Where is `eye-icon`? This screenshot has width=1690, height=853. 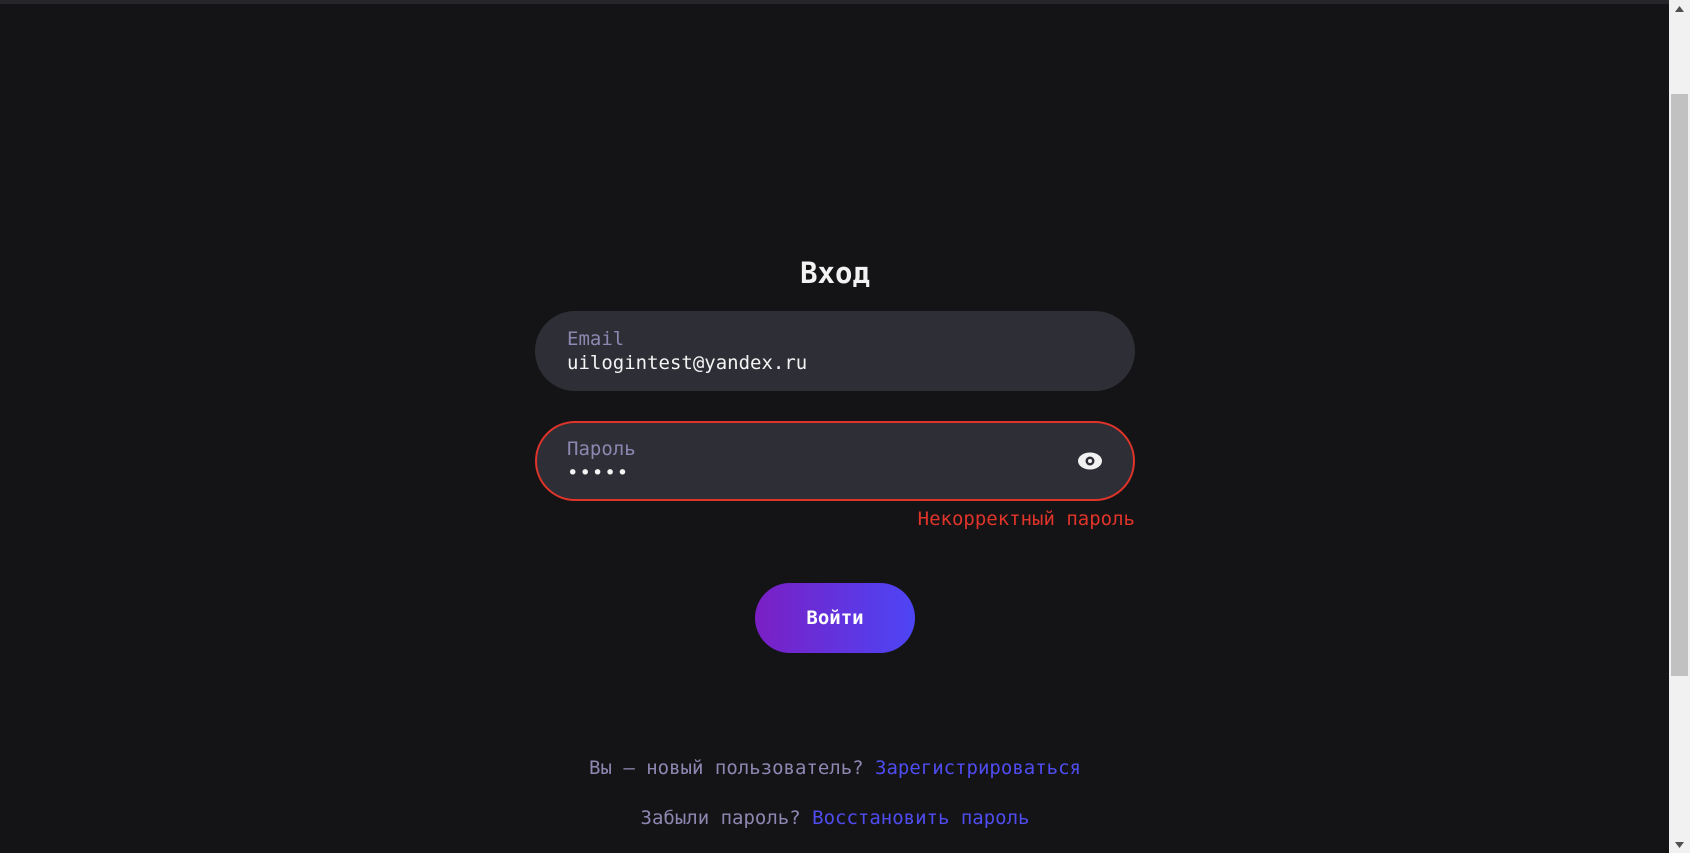
eye-icon is located at coordinates (1090, 461).